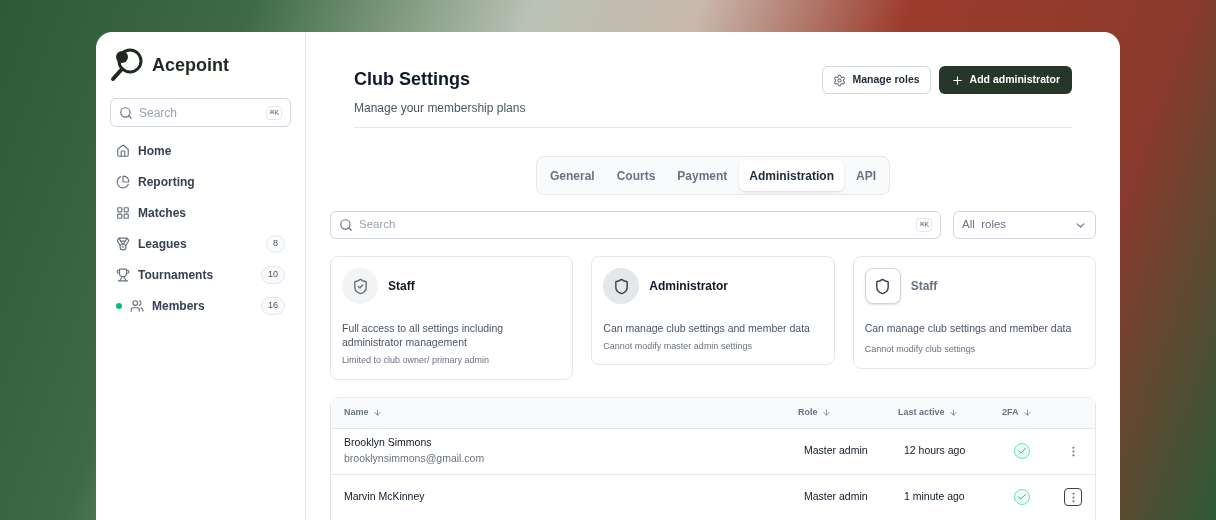 The image size is (1216, 520). Describe the element at coordinates (412, 79) in the screenshot. I see `page-title: Club Settings` at that location.